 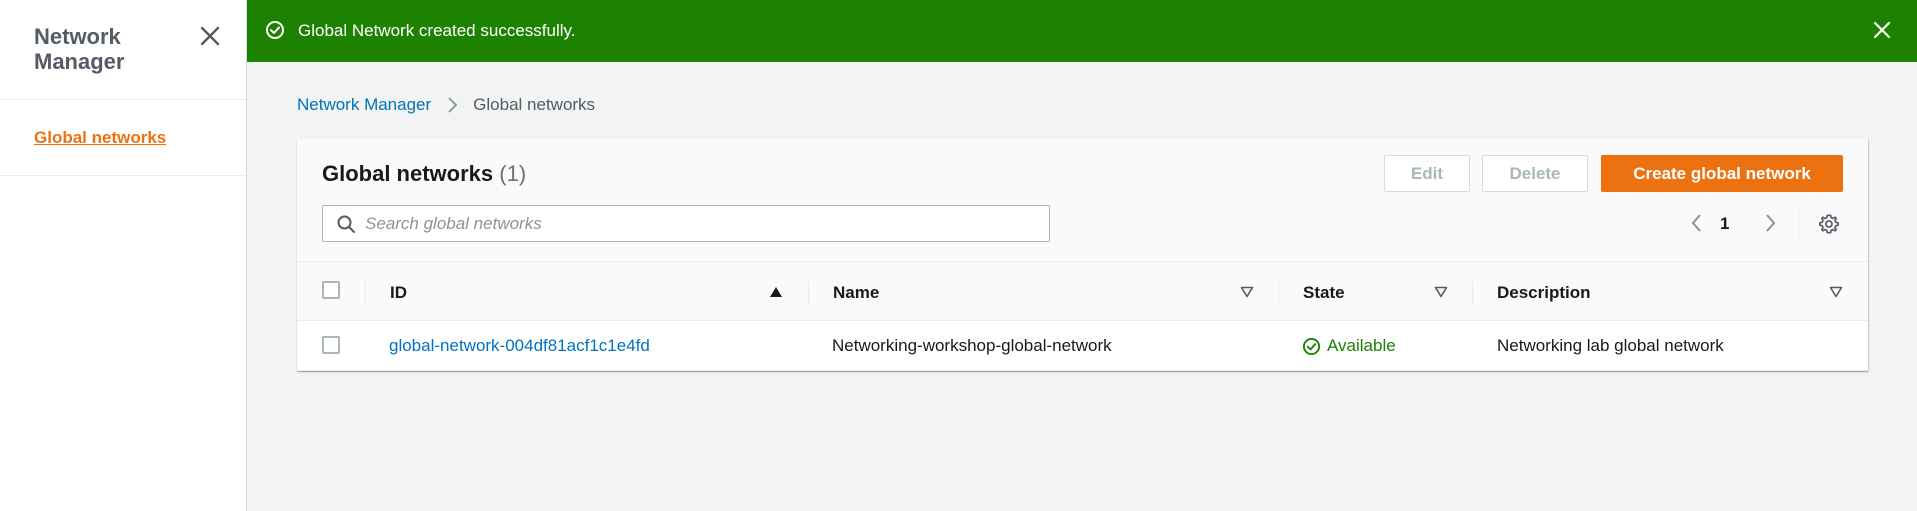 I want to click on search-input, so click(x=700, y=223).